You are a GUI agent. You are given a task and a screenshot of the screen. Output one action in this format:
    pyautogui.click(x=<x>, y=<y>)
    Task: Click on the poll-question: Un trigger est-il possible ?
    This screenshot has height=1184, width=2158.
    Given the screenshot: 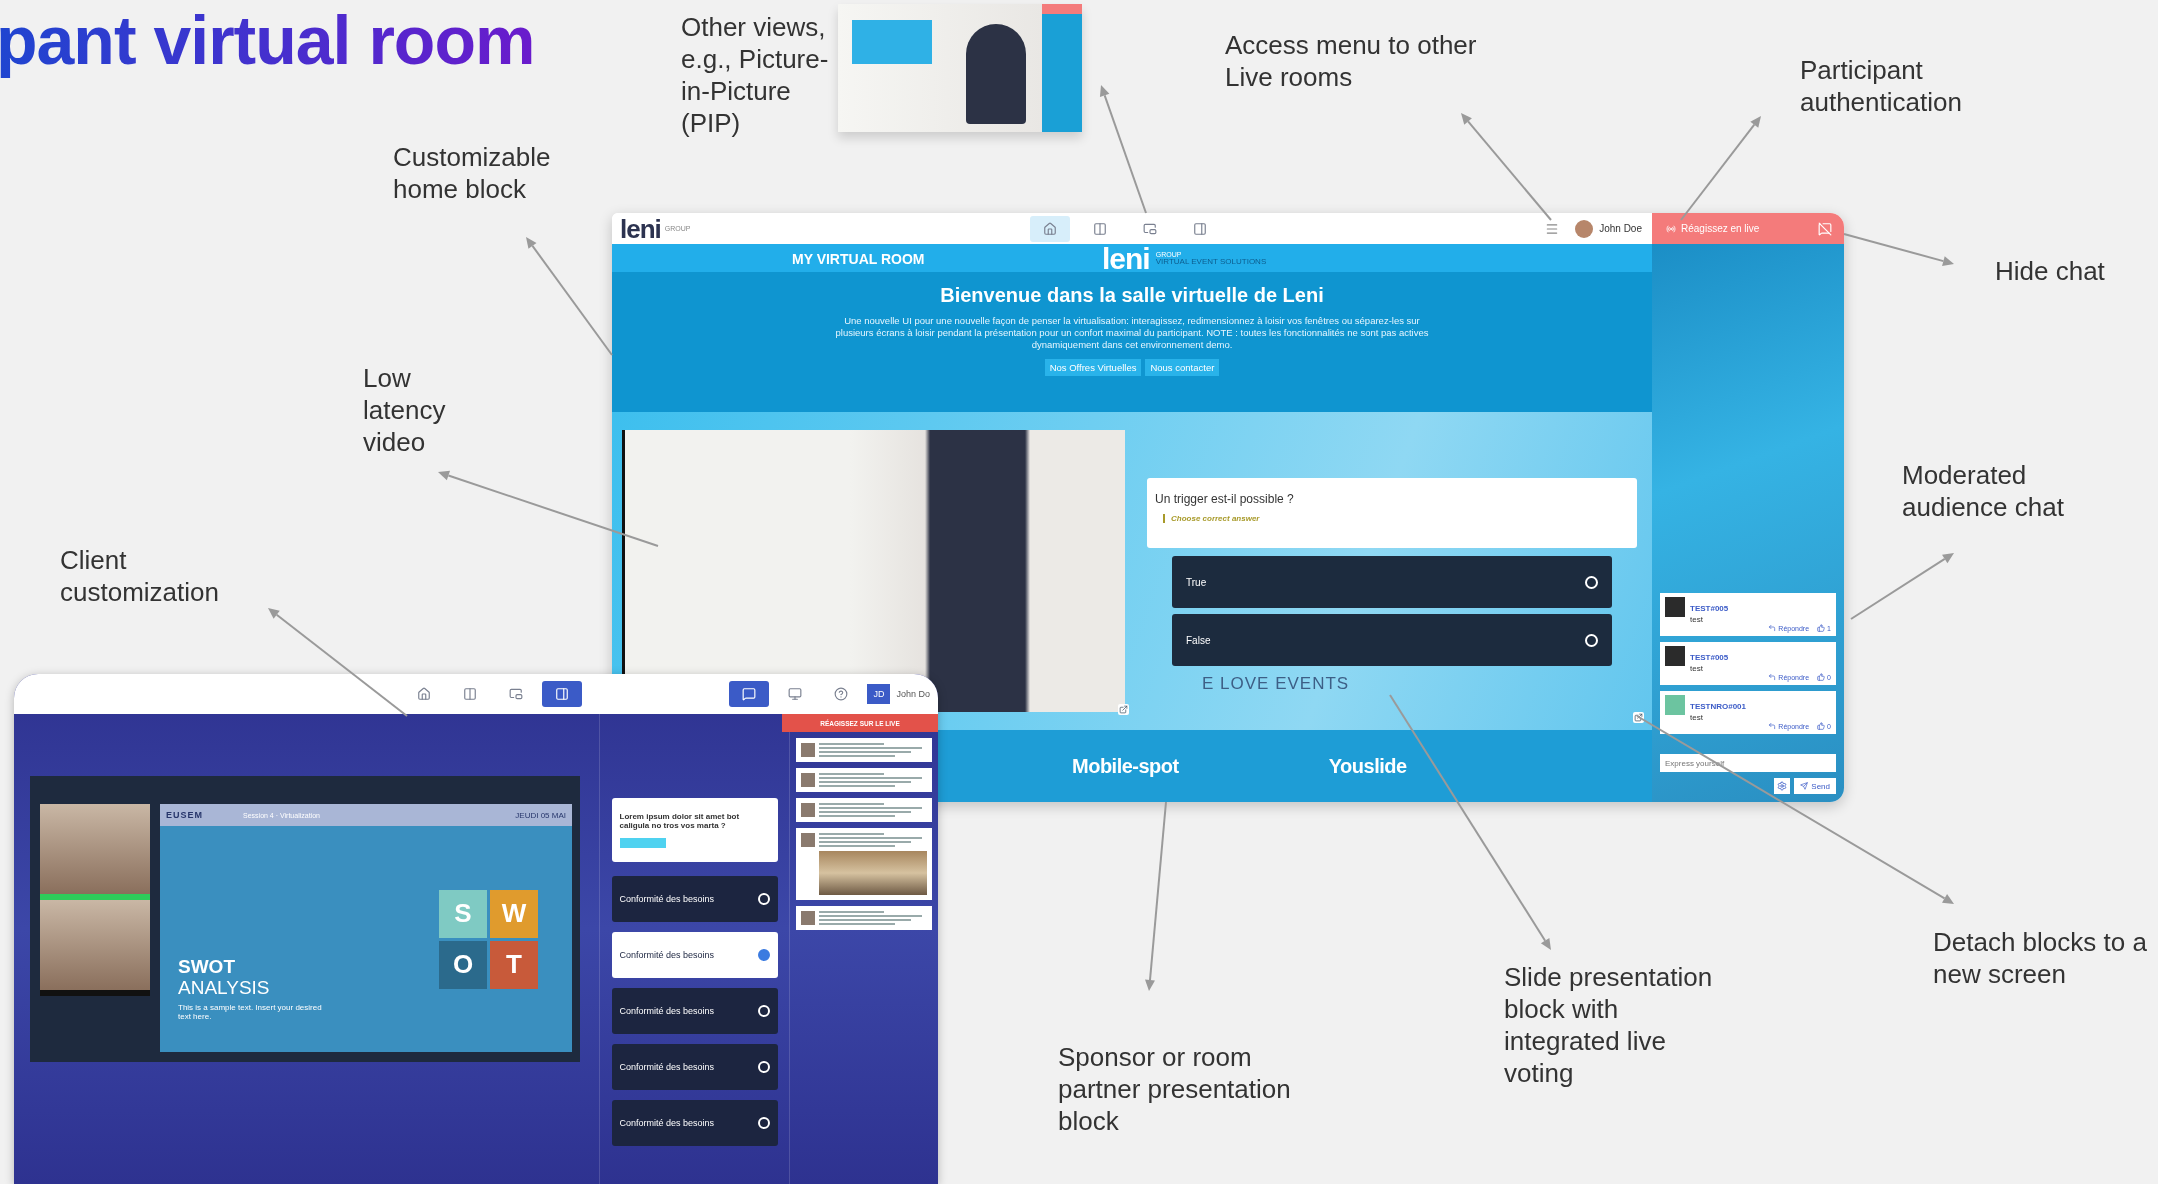 What is the action you would take?
    pyautogui.click(x=1225, y=499)
    